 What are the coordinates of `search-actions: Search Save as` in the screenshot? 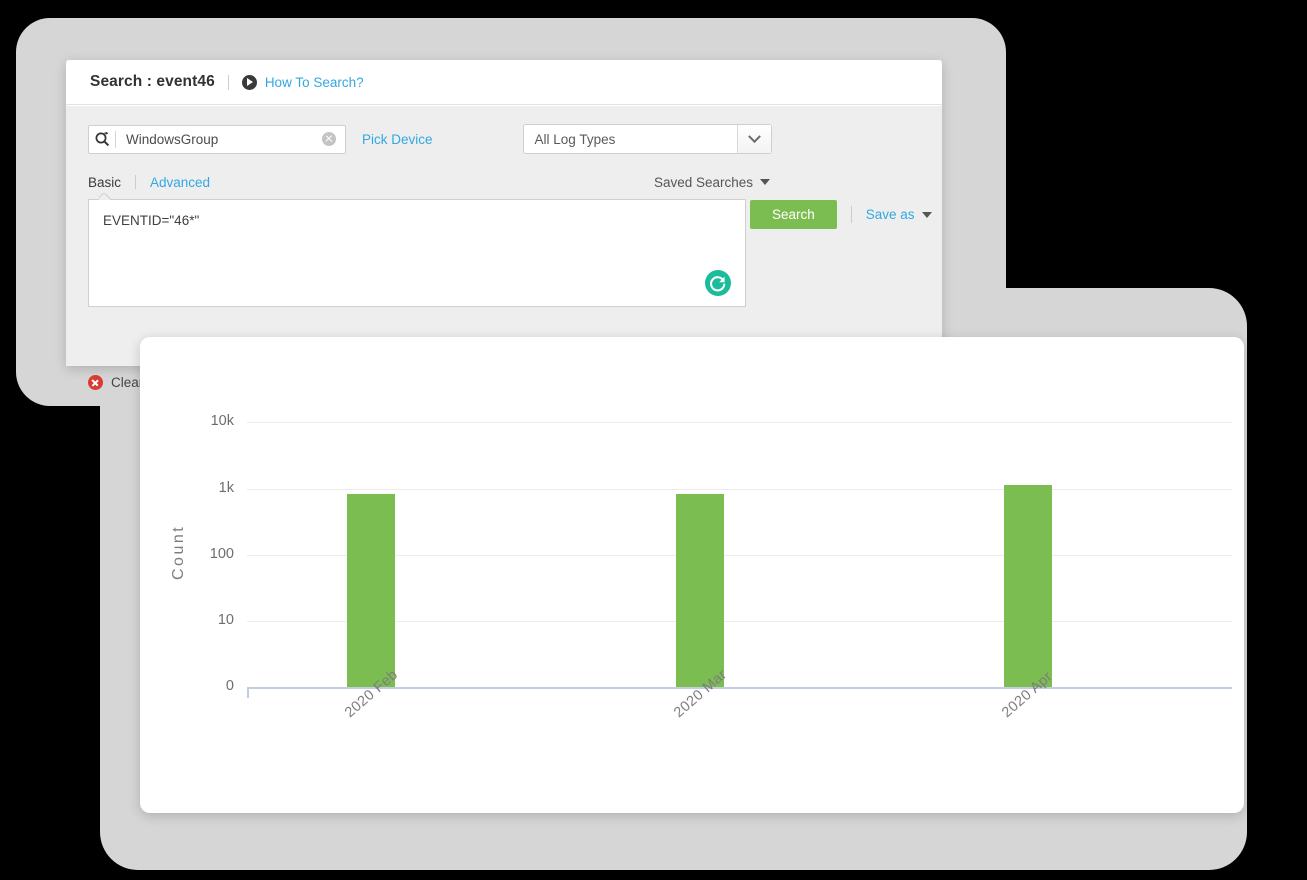 It's located at (841, 214).